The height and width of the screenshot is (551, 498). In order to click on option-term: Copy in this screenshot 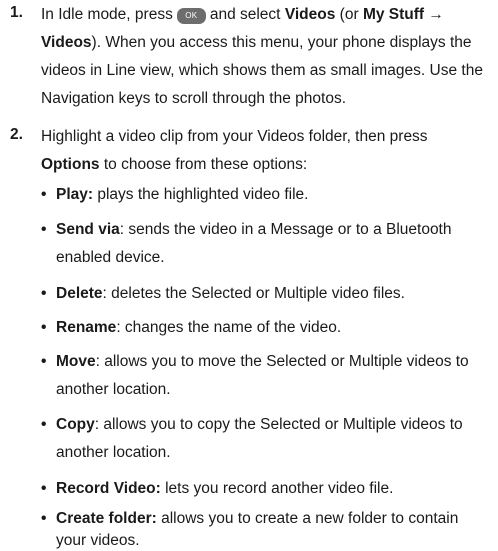, I will do `click(75, 424)`.